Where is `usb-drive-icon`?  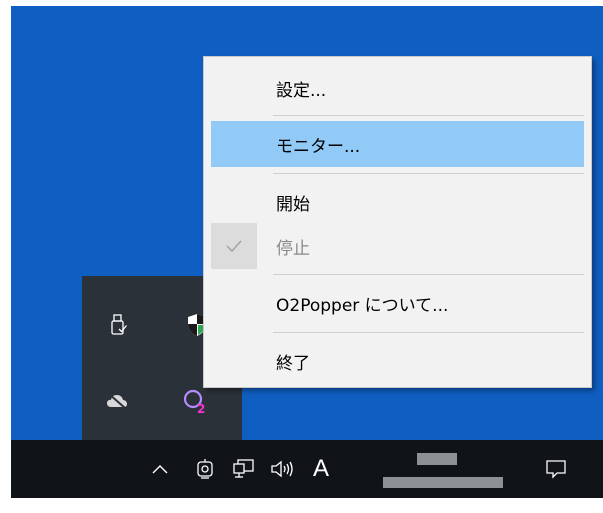 usb-drive-icon is located at coordinates (119, 325).